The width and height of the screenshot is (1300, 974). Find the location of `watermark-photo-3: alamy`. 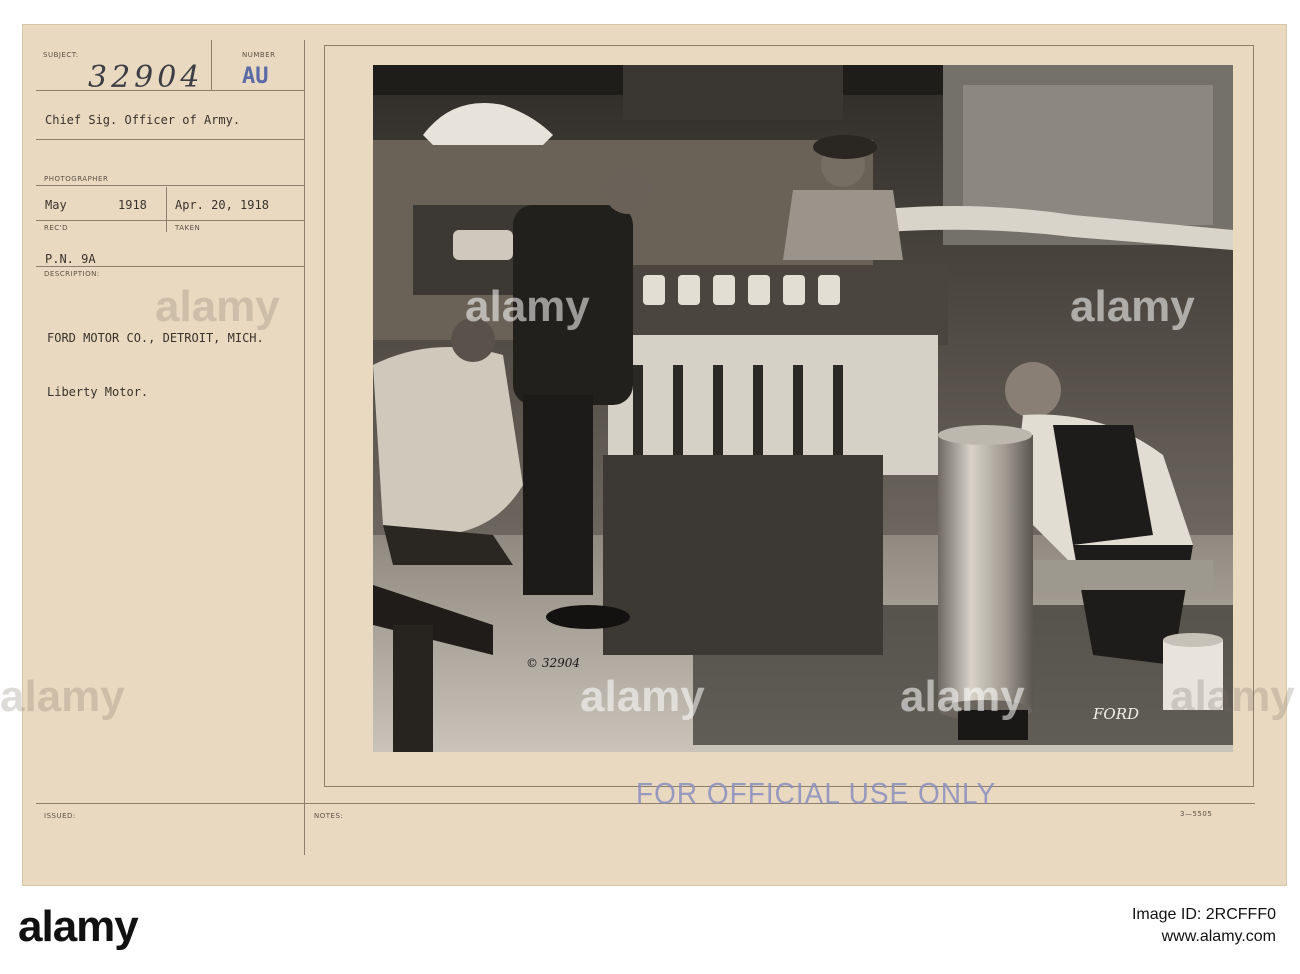

watermark-photo-3: alamy is located at coordinates (642, 696).